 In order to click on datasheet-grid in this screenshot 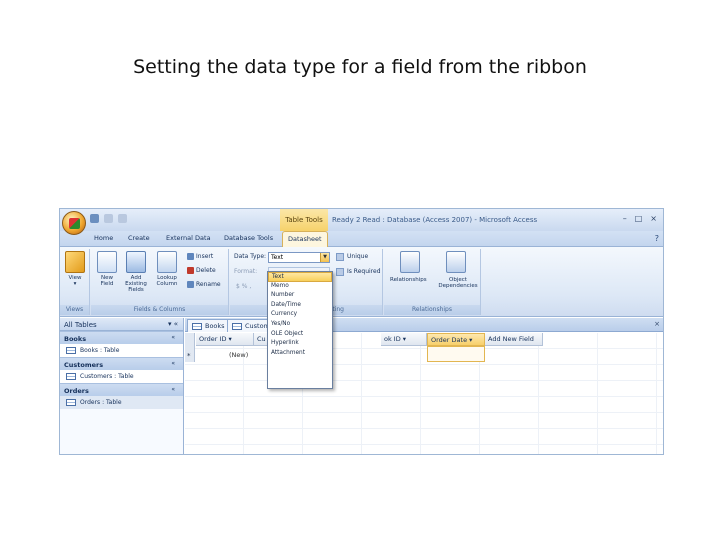, I will do `click(424, 393)`.